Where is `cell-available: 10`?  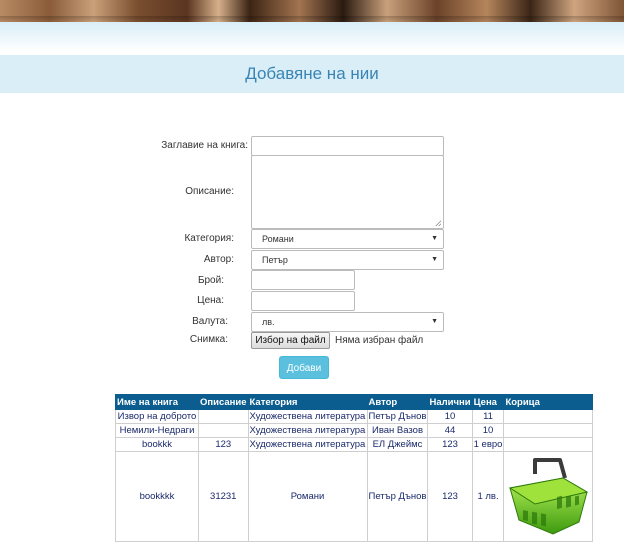
cell-available: 10 is located at coordinates (450, 416).